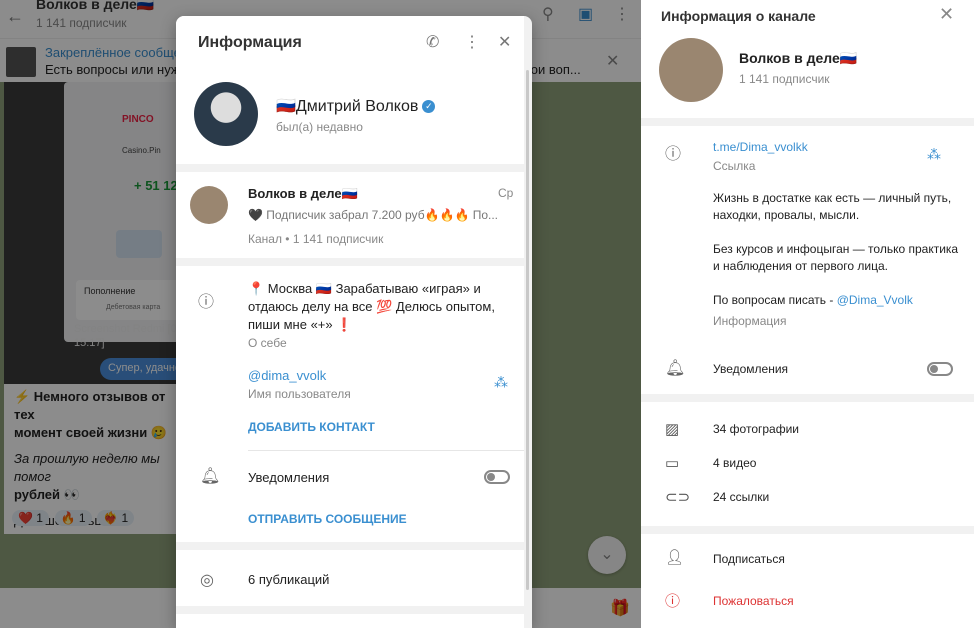  Describe the element at coordinates (289, 579) in the screenshot. I see `publications-label: 6 публикаций` at that location.